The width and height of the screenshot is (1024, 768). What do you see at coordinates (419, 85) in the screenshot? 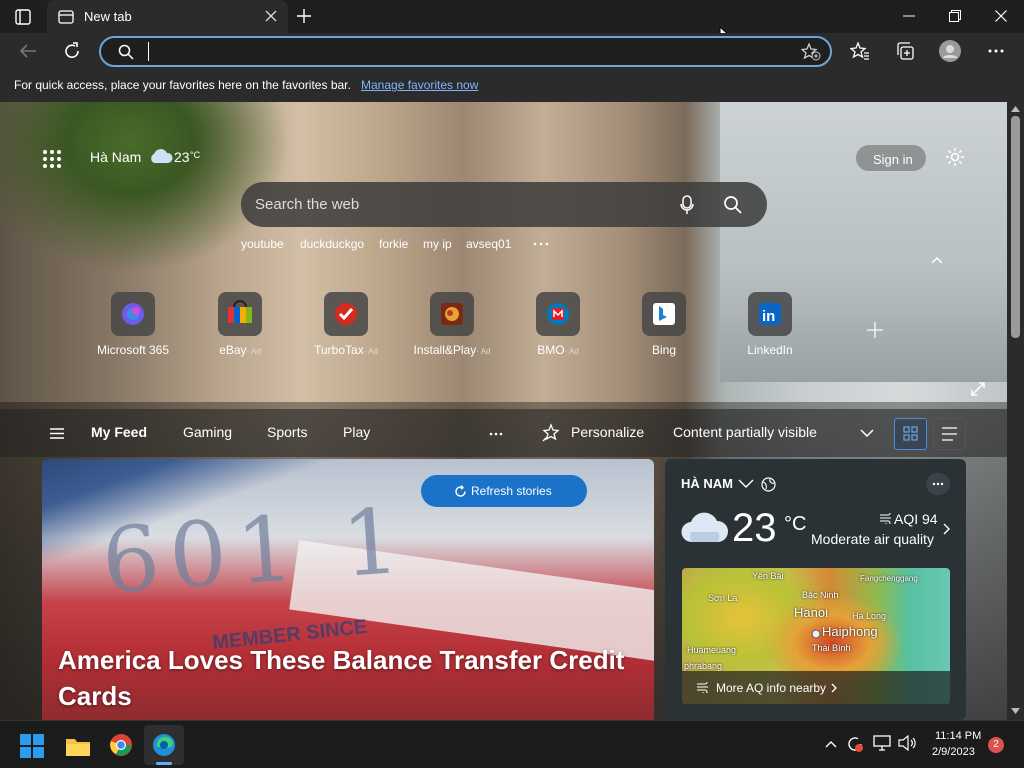
I see `manage-favorites-link: Manage favorites now` at bounding box center [419, 85].